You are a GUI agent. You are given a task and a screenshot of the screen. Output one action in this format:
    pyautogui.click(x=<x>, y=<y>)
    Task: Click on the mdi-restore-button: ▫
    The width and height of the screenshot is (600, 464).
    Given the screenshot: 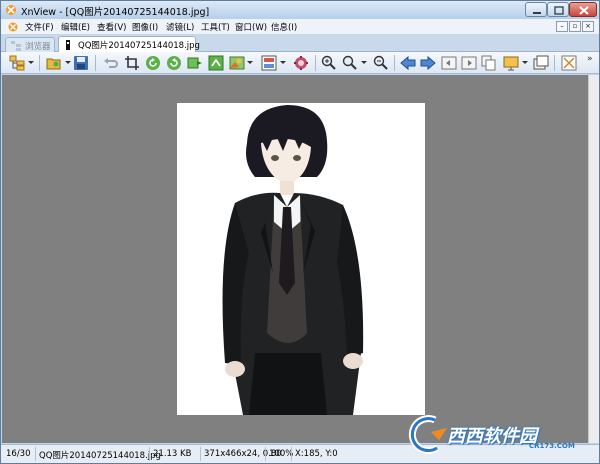 What is the action you would take?
    pyautogui.click(x=575, y=26)
    